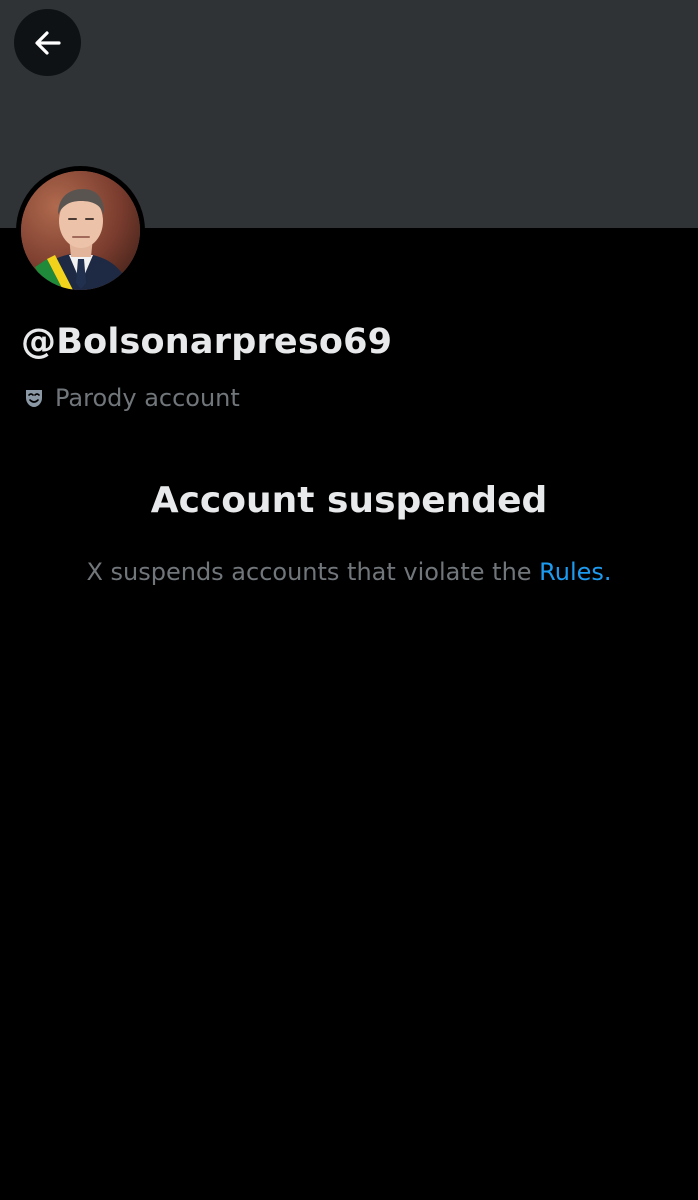  I want to click on parody-badge: Parody account, so click(131, 398).